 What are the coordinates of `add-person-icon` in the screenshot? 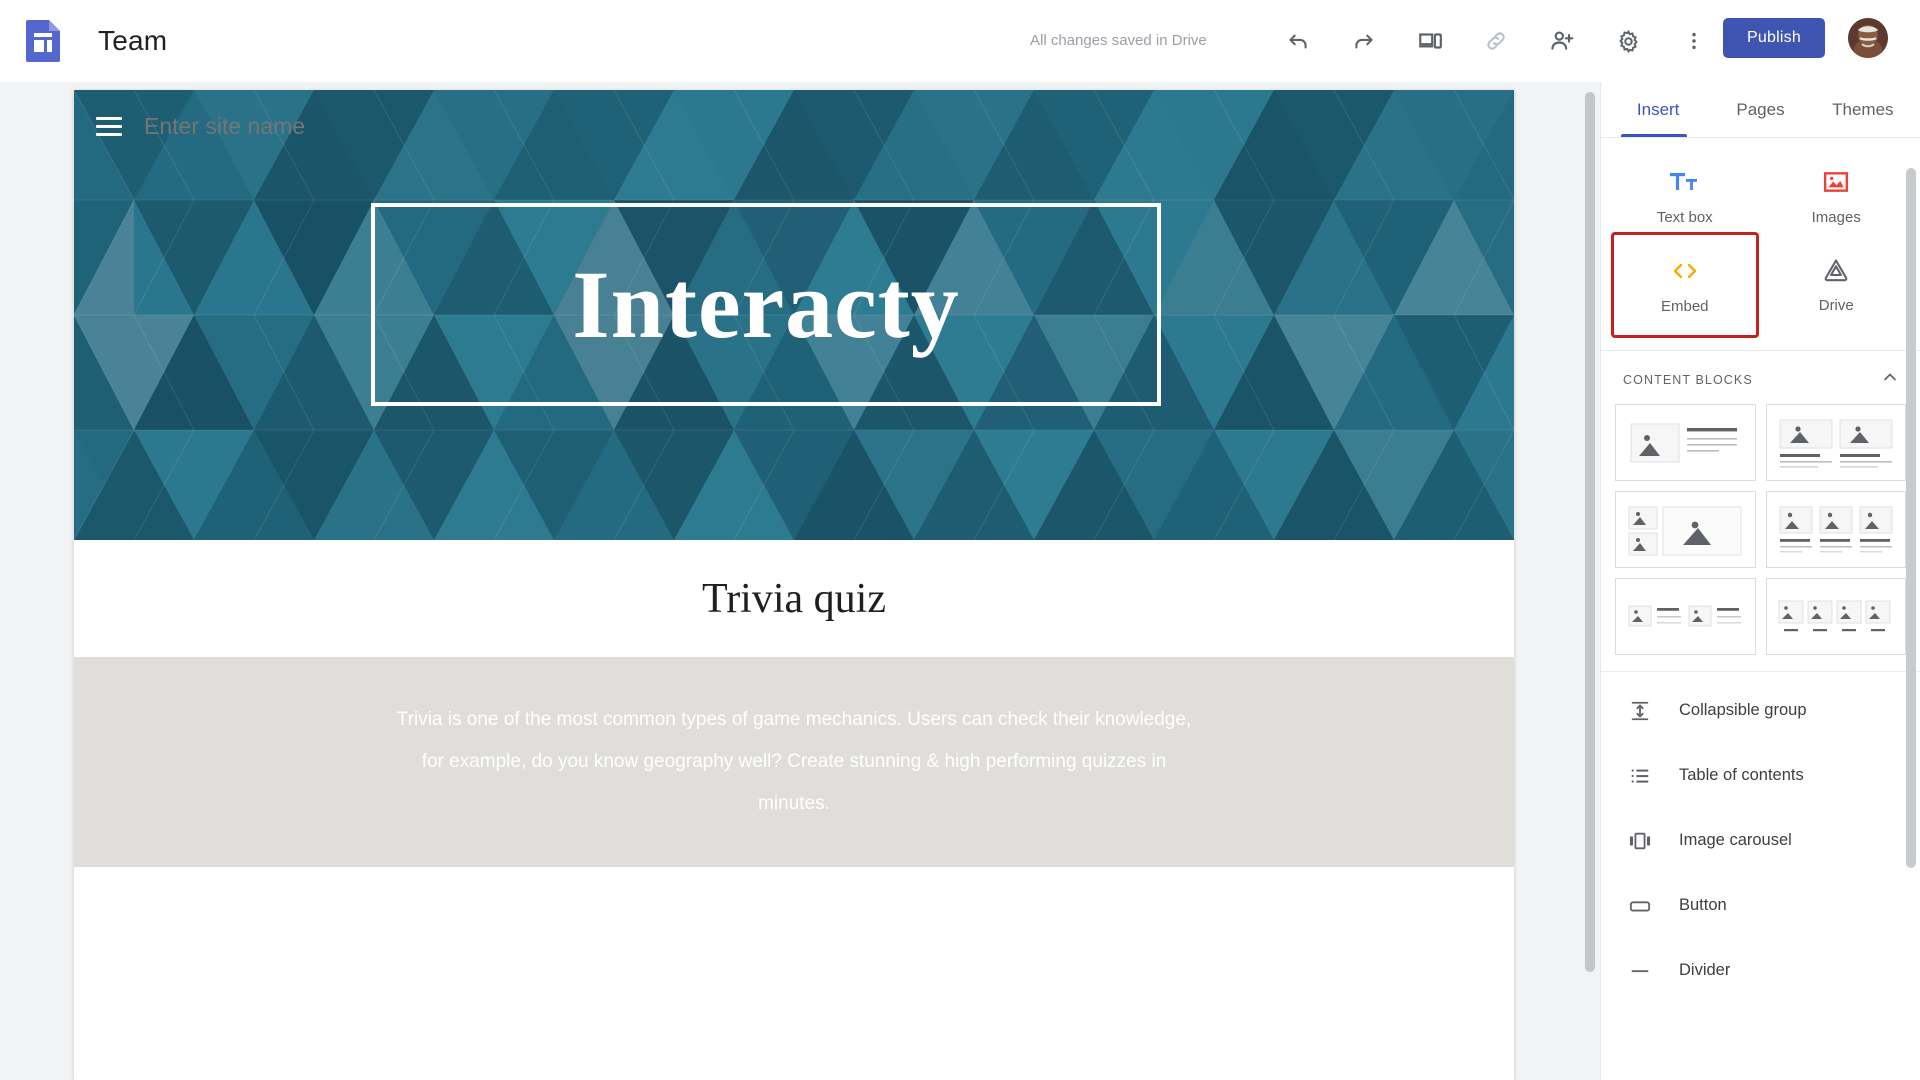 It's located at (1562, 41).